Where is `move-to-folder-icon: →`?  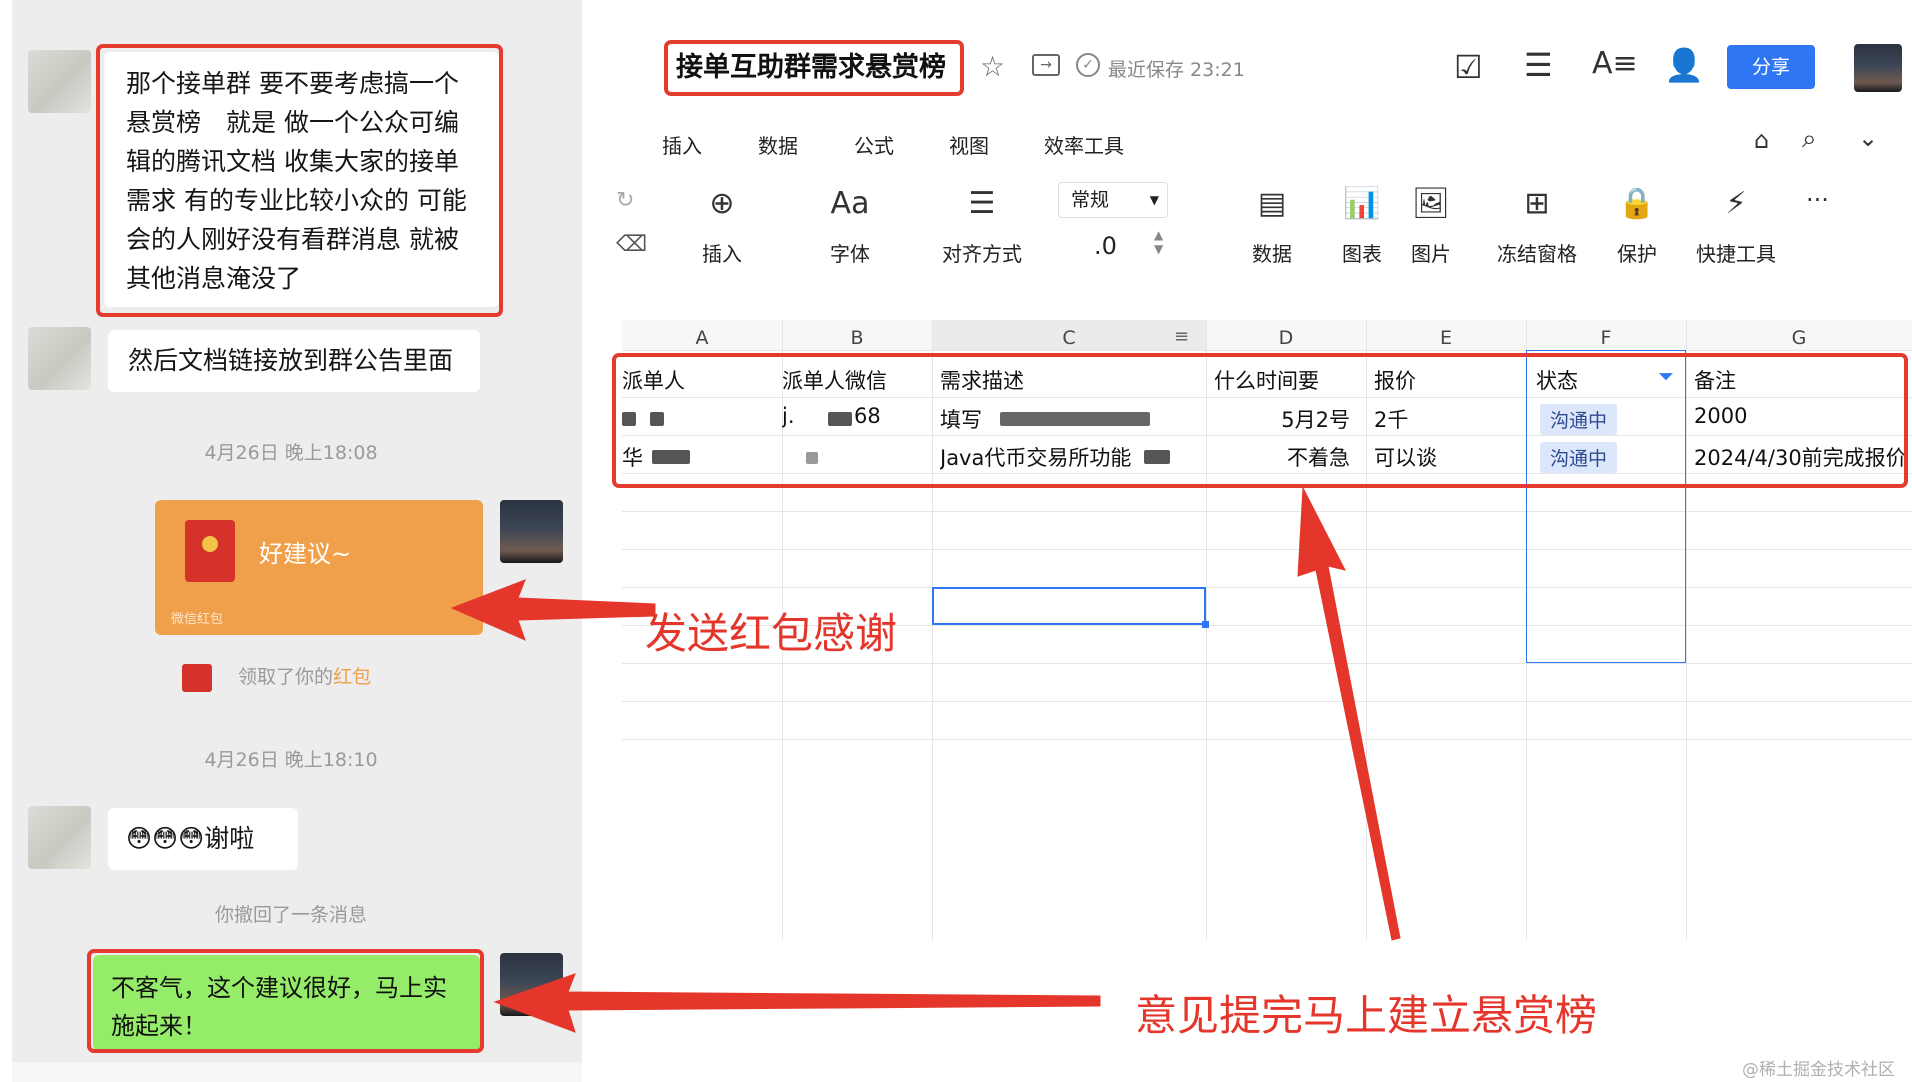 move-to-folder-icon: → is located at coordinates (1046, 65).